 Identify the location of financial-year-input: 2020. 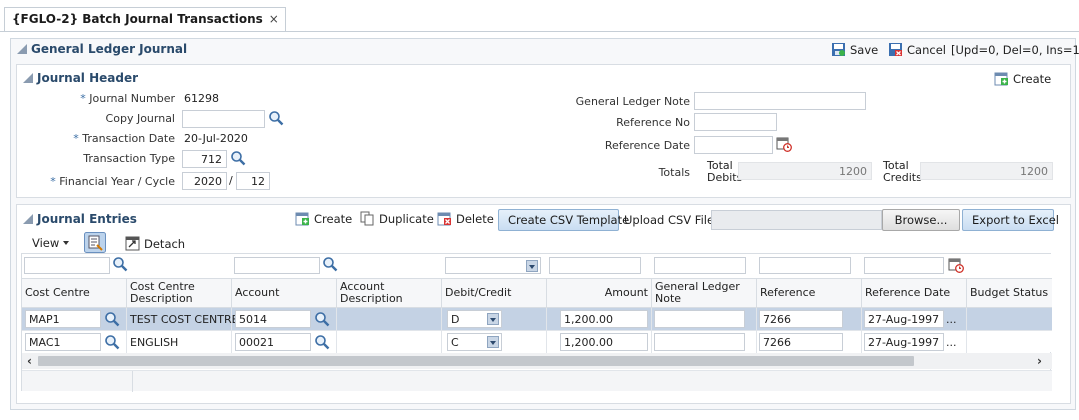
(204, 181).